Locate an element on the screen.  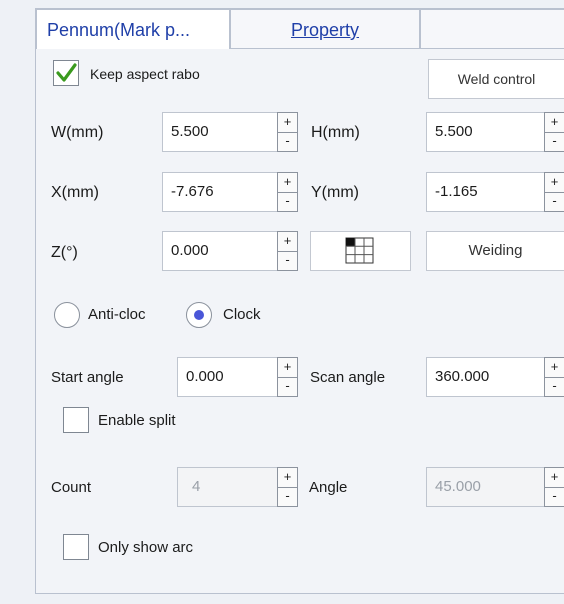
y-increment-button: + is located at coordinates (554, 183).